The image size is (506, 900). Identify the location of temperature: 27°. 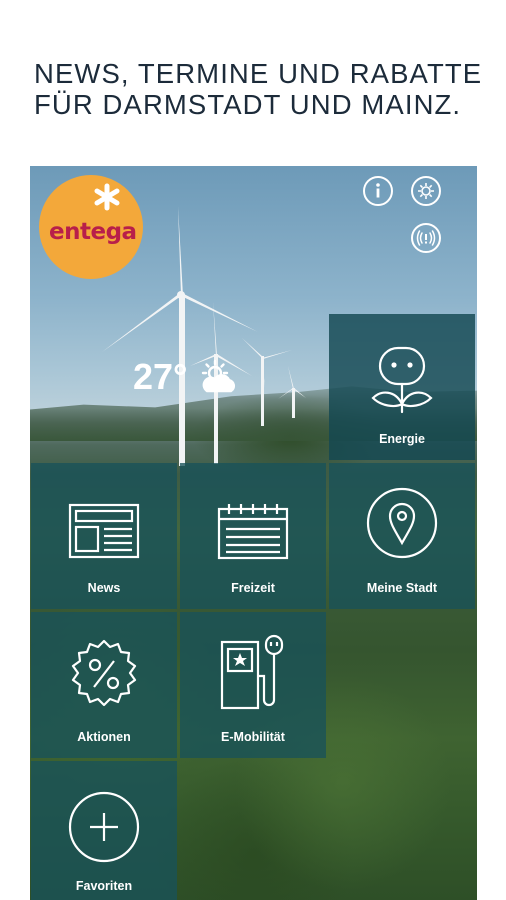
(160, 376).